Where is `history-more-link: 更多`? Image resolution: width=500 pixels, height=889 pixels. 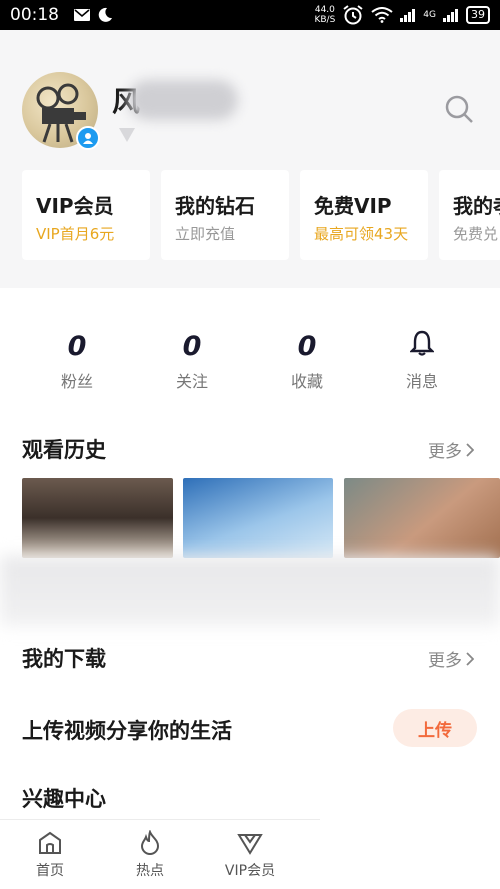 history-more-link: 更多 is located at coordinates (451, 449).